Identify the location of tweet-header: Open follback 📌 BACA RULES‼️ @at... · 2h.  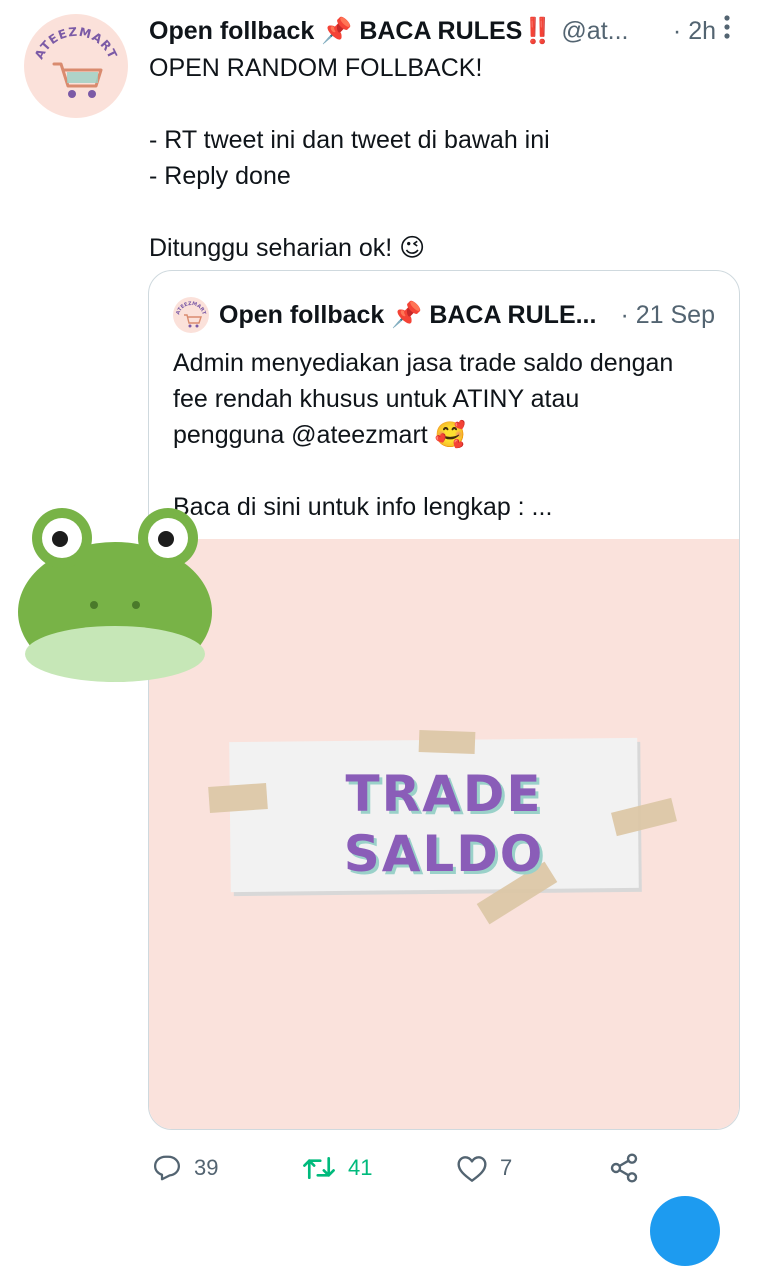
(445, 31).